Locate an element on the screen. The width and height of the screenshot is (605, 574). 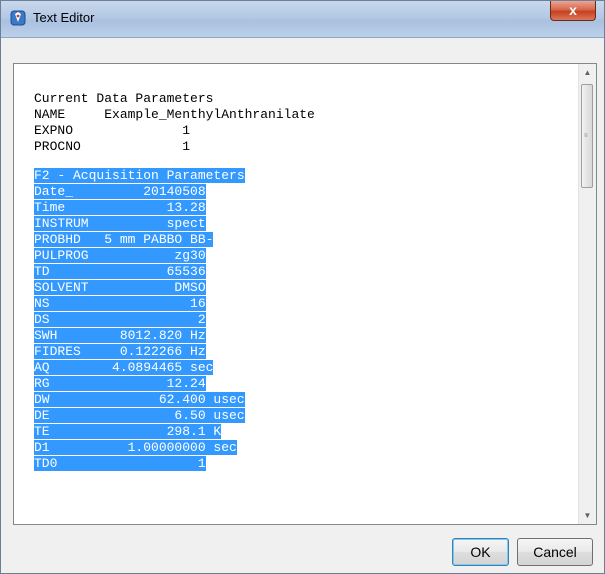
selected-text-line: Date_ 20140508 is located at coordinates (174, 192).